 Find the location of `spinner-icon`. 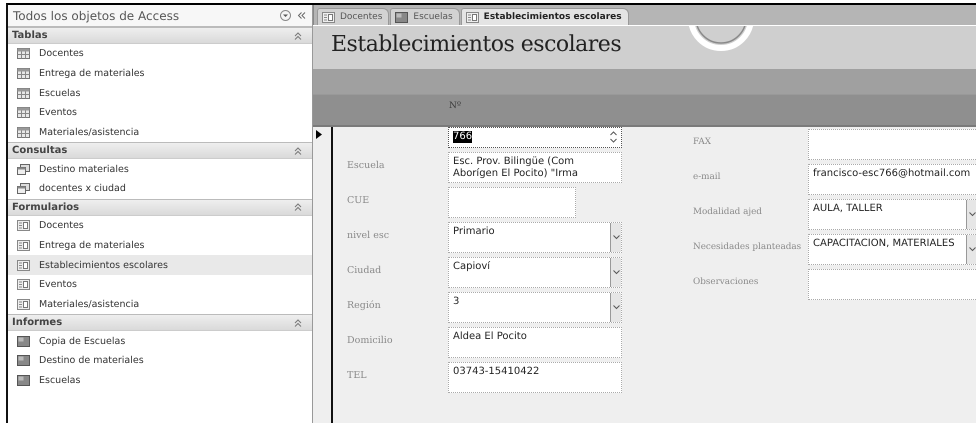

spinner-icon is located at coordinates (613, 137).